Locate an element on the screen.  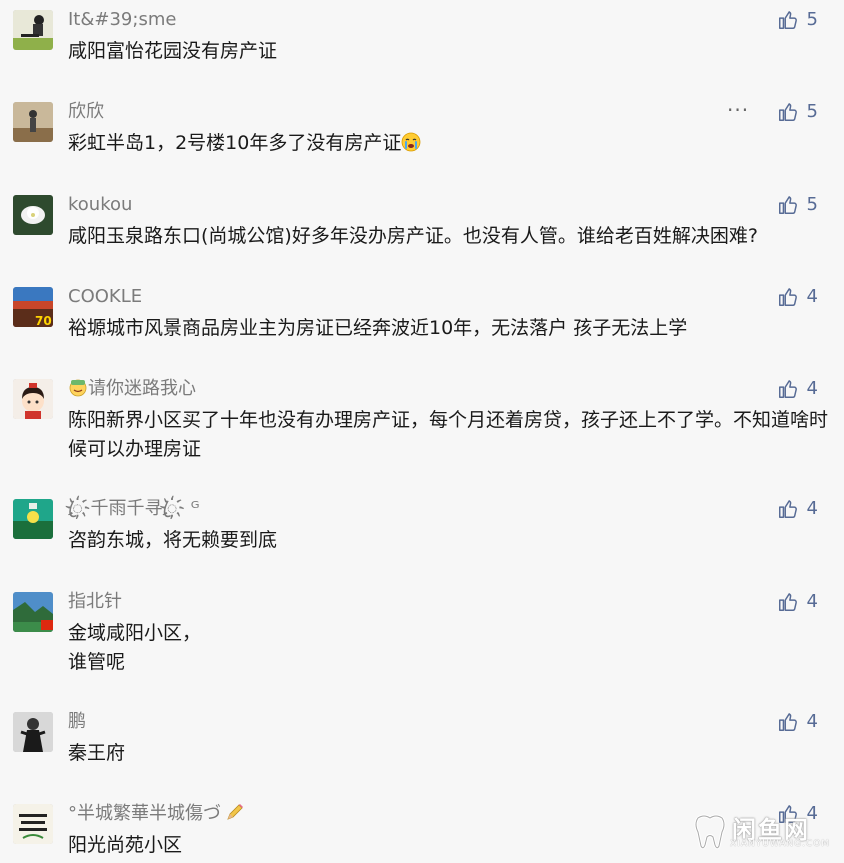
crying-face-icon is located at coordinates (411, 142).